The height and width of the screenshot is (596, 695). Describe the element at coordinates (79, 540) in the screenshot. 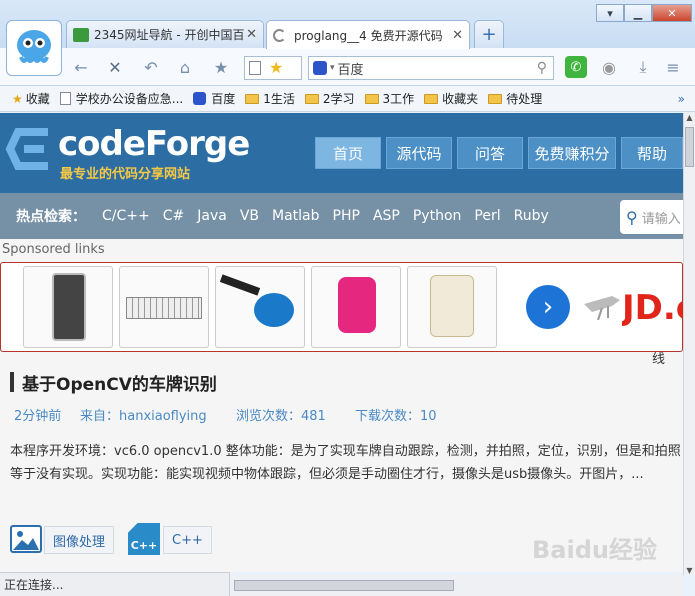

I see `tag-image-processing: 图像处理` at that location.